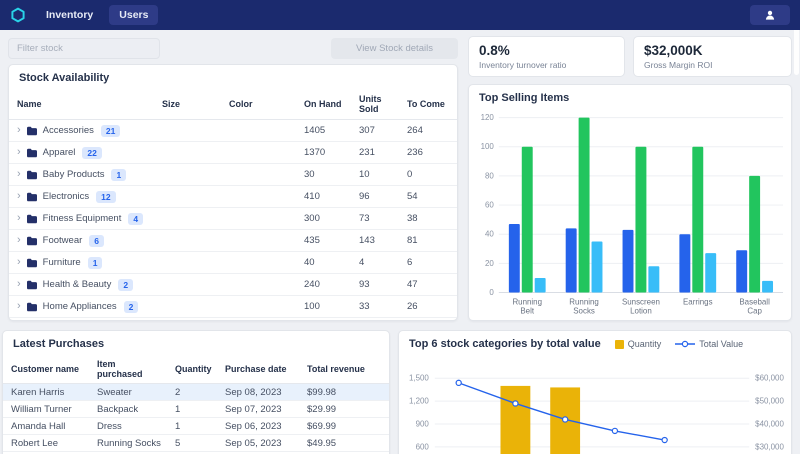 The height and width of the screenshot is (454, 800). I want to click on y-tick-label: 0, so click(491, 292).